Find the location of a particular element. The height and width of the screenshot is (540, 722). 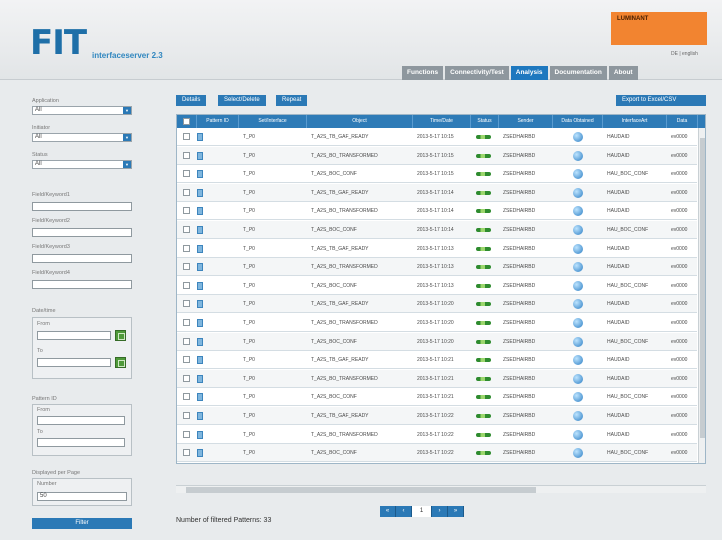

current-page: 1 is located at coordinates (422, 511).